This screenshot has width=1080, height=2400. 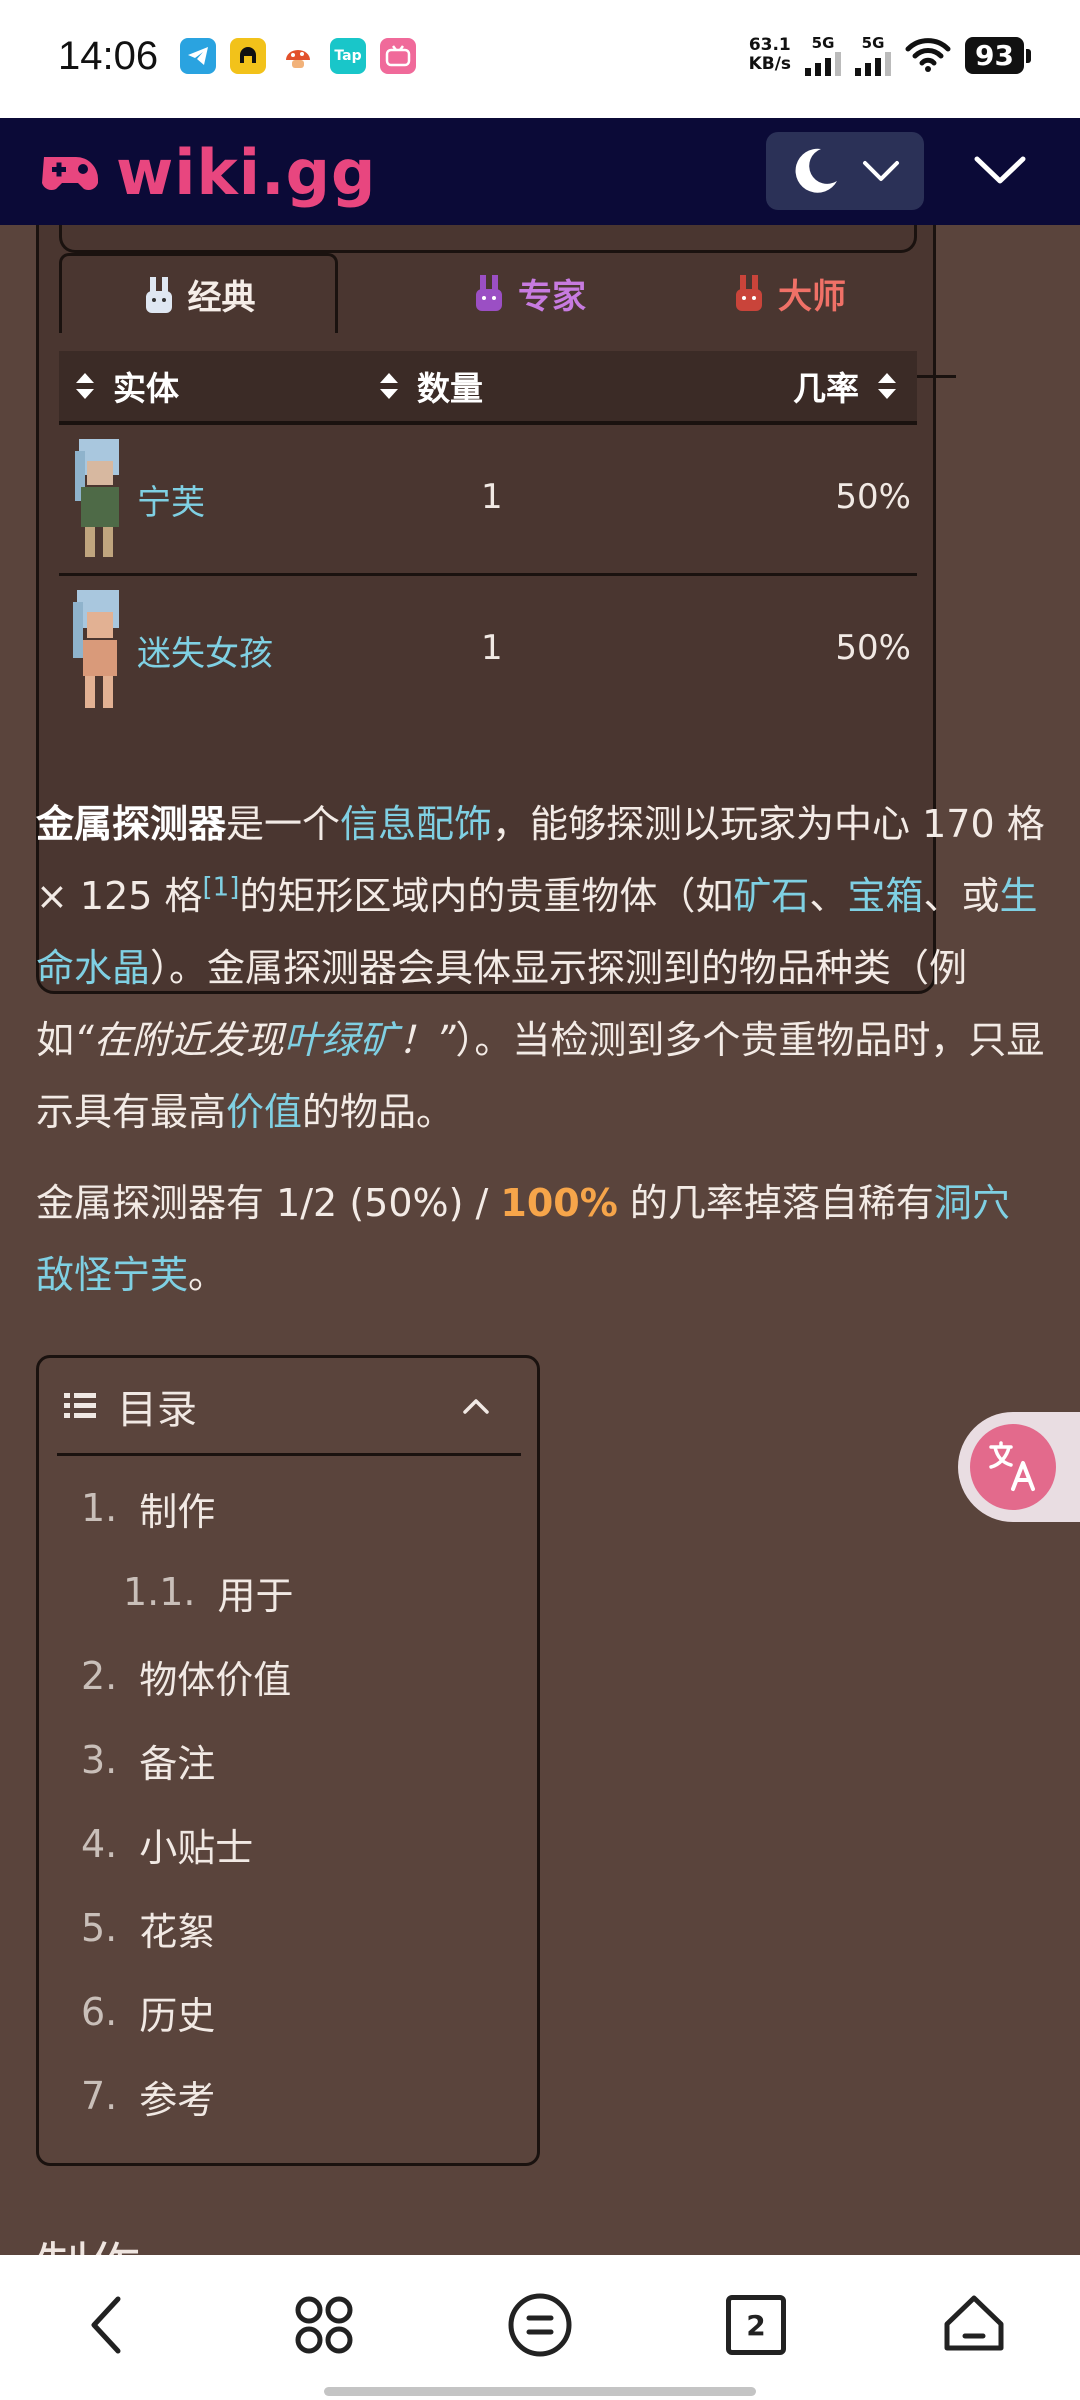 I want to click on mushroom-icon, so click(x=298, y=56).